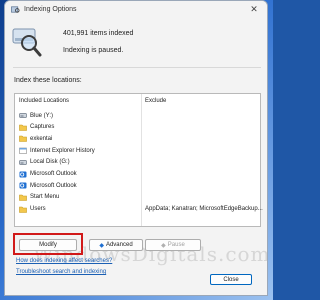 The height and width of the screenshot is (300, 320). Describe the element at coordinates (93, 50) in the screenshot. I see `indexing-status: Indexing is paused.` at that location.